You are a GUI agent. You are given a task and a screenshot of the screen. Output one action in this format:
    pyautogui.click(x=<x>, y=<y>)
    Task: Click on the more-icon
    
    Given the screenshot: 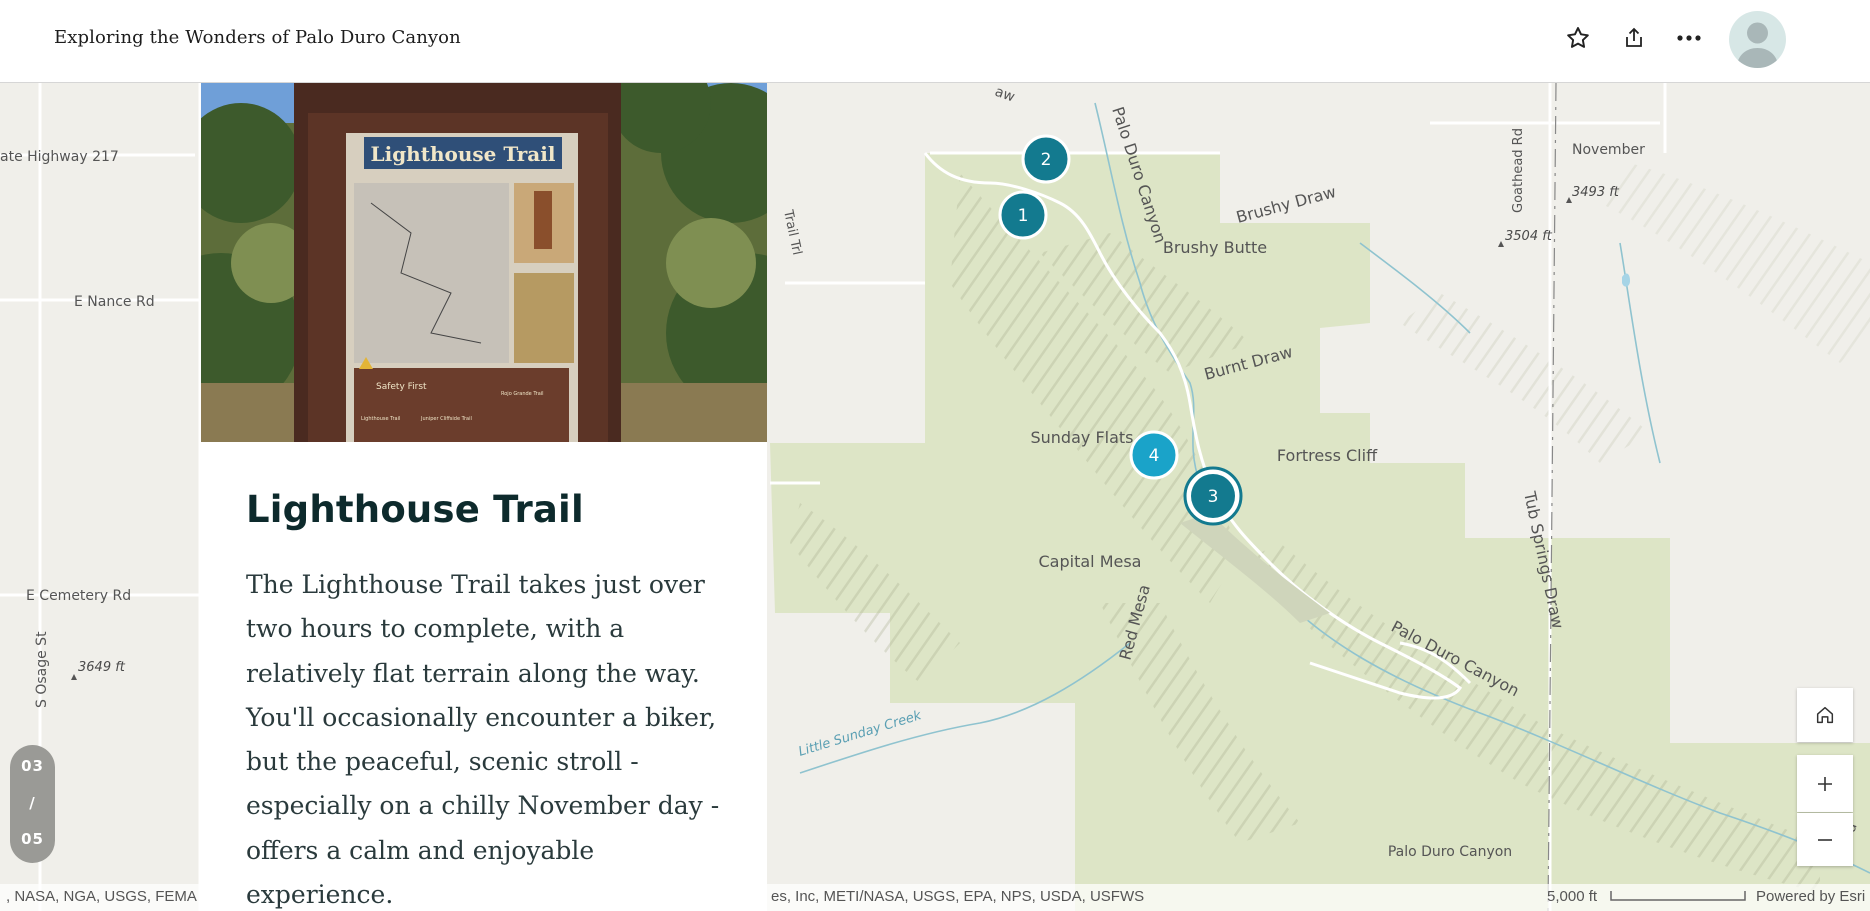 What is the action you would take?
    pyautogui.click(x=1689, y=38)
    